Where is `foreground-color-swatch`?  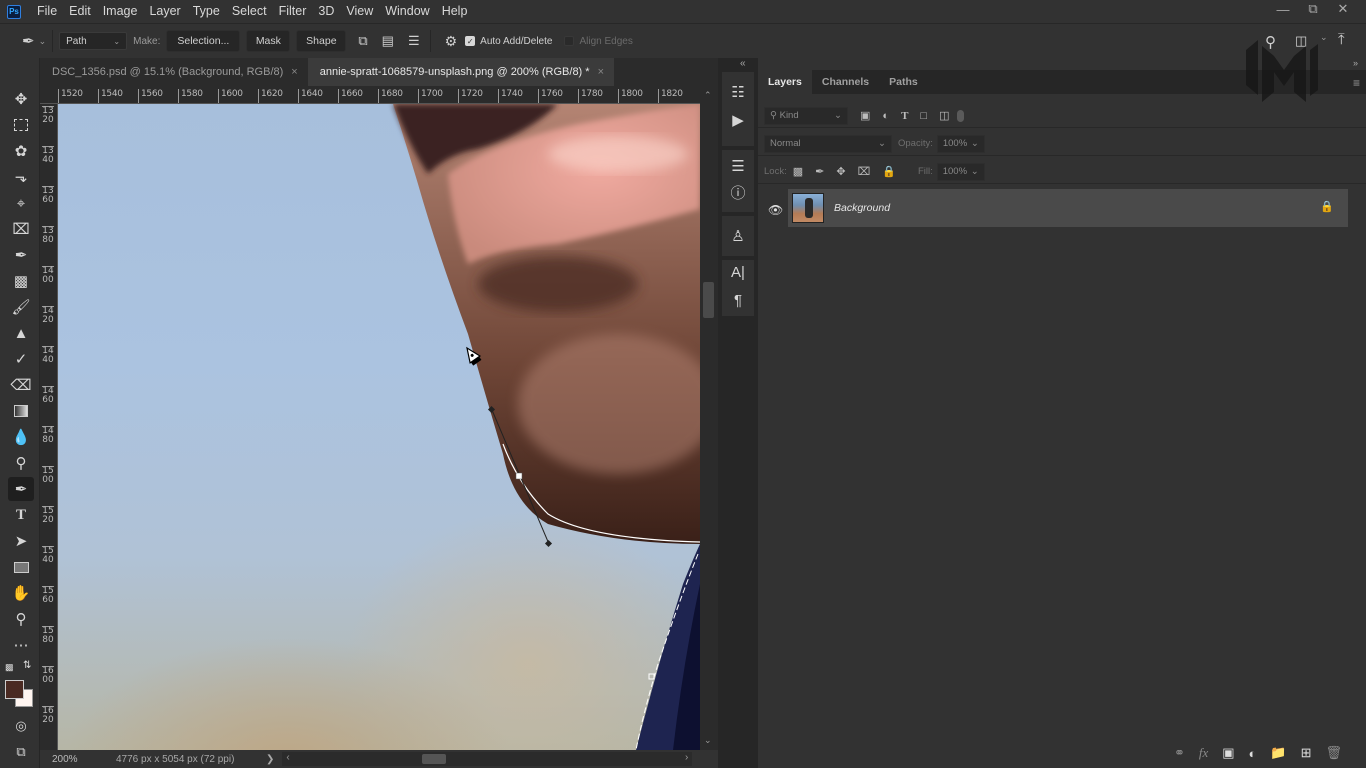 foreground-color-swatch is located at coordinates (14, 689).